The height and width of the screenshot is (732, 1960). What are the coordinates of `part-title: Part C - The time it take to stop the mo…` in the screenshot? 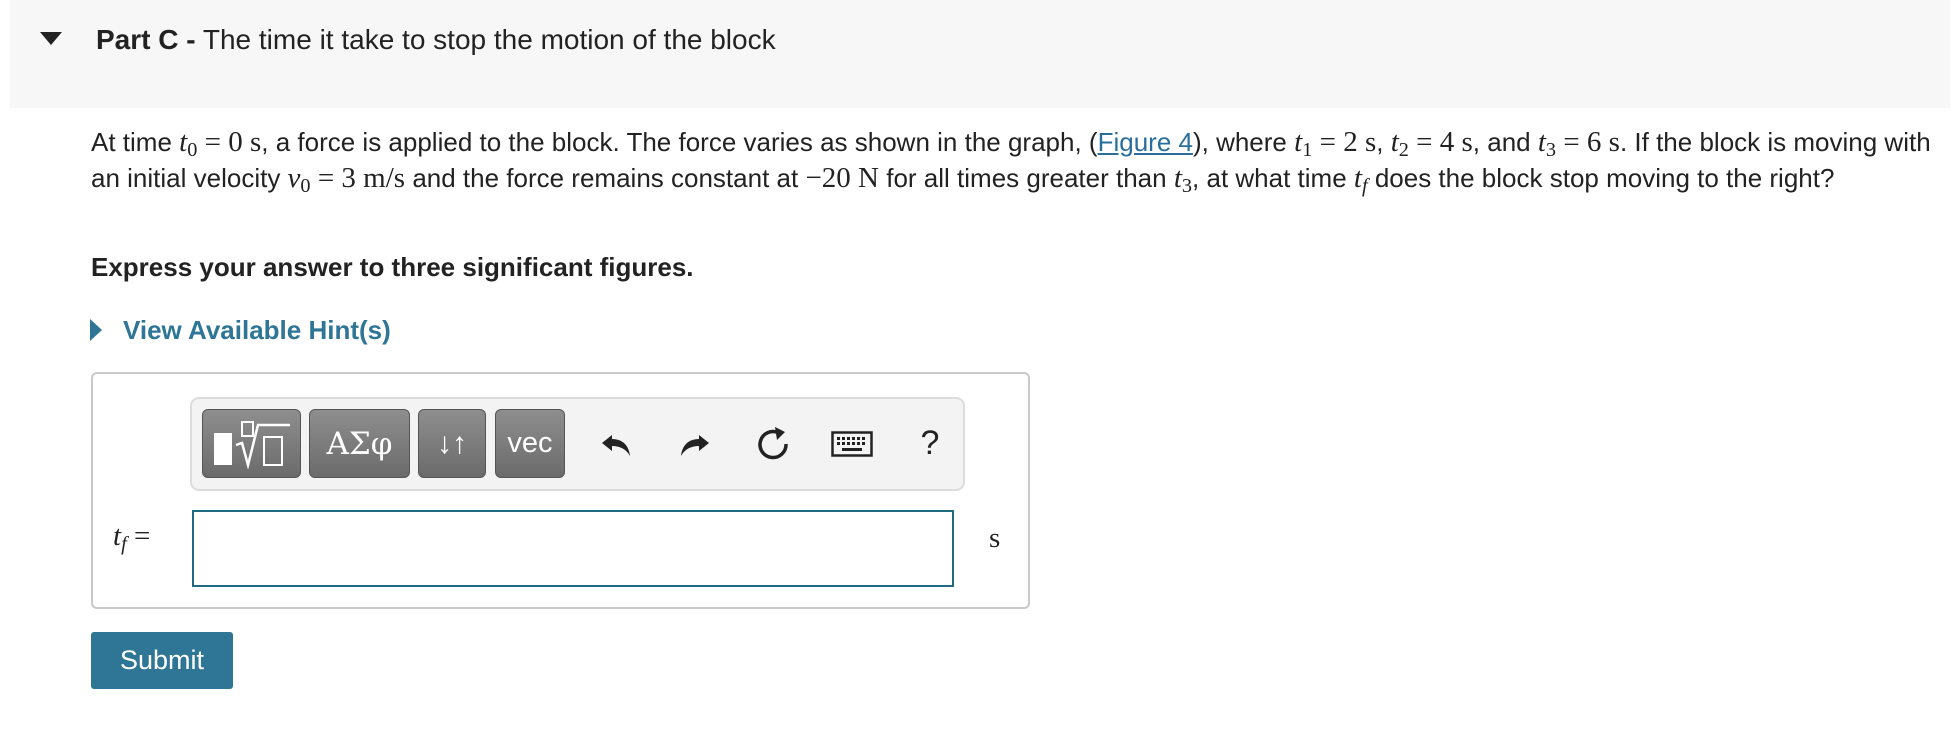 It's located at (436, 40).